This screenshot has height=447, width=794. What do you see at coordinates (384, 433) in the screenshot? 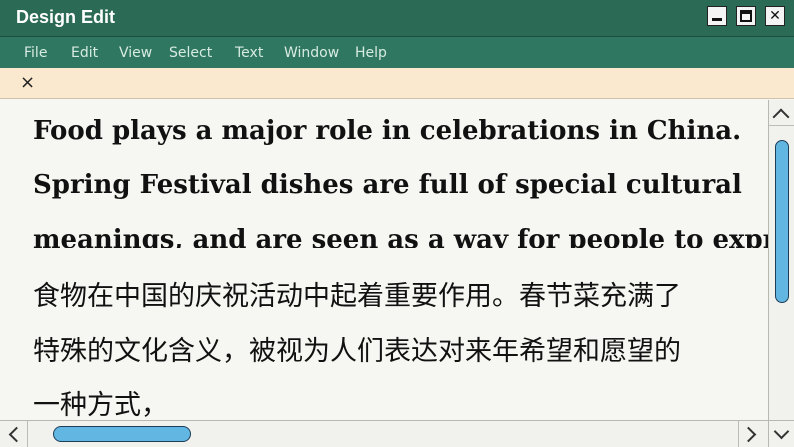
I see `horizontal-scrollbar` at bounding box center [384, 433].